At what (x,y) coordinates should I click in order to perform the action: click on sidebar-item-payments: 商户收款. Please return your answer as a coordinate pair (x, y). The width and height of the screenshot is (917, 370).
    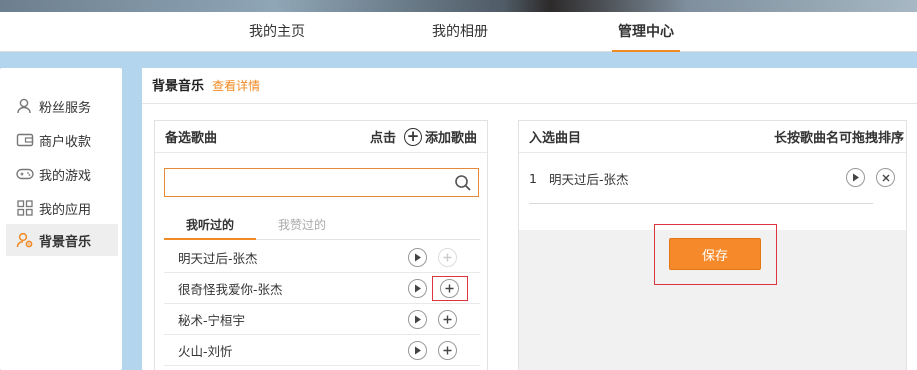
    Looking at the image, I should click on (62, 140).